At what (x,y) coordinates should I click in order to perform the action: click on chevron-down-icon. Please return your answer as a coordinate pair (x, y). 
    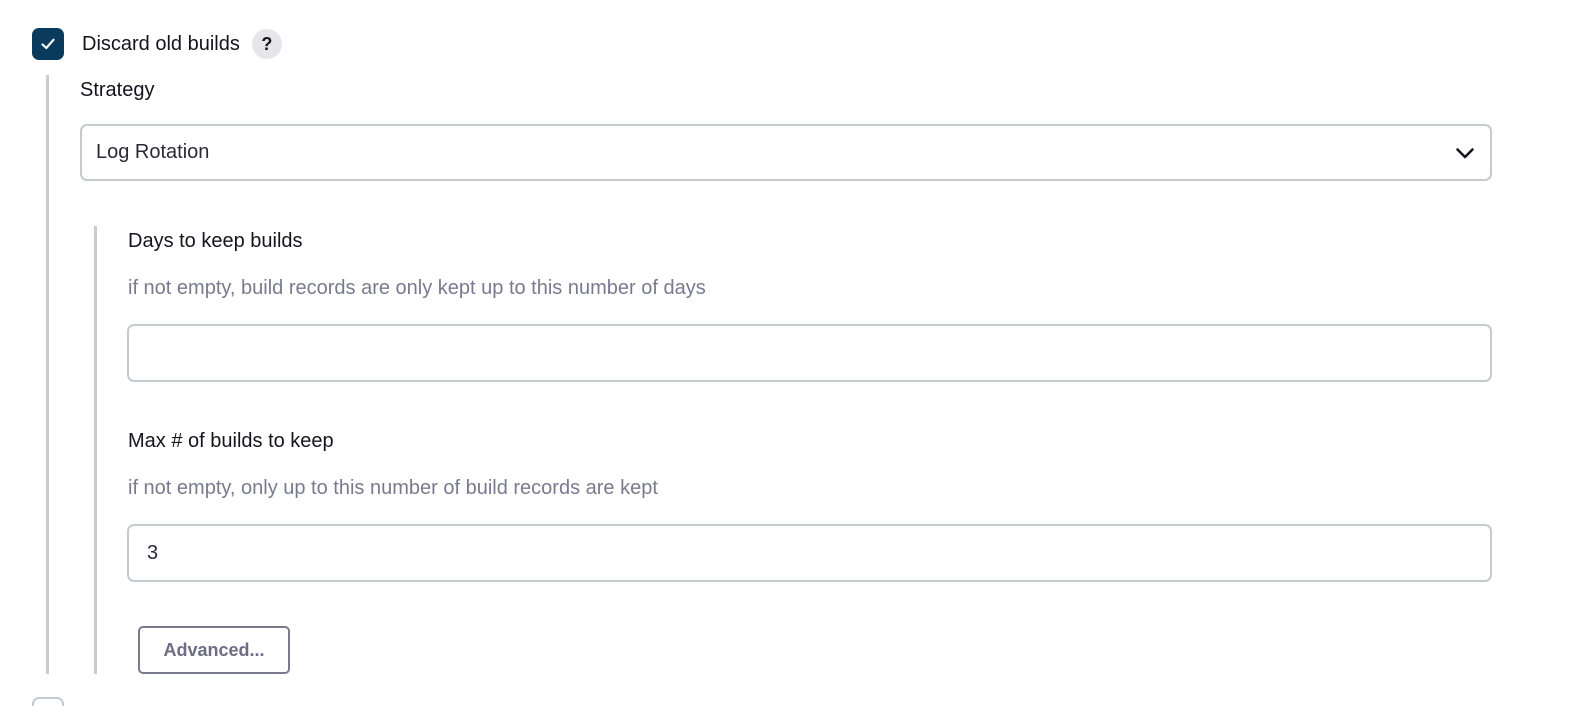
    Looking at the image, I should click on (1465, 152).